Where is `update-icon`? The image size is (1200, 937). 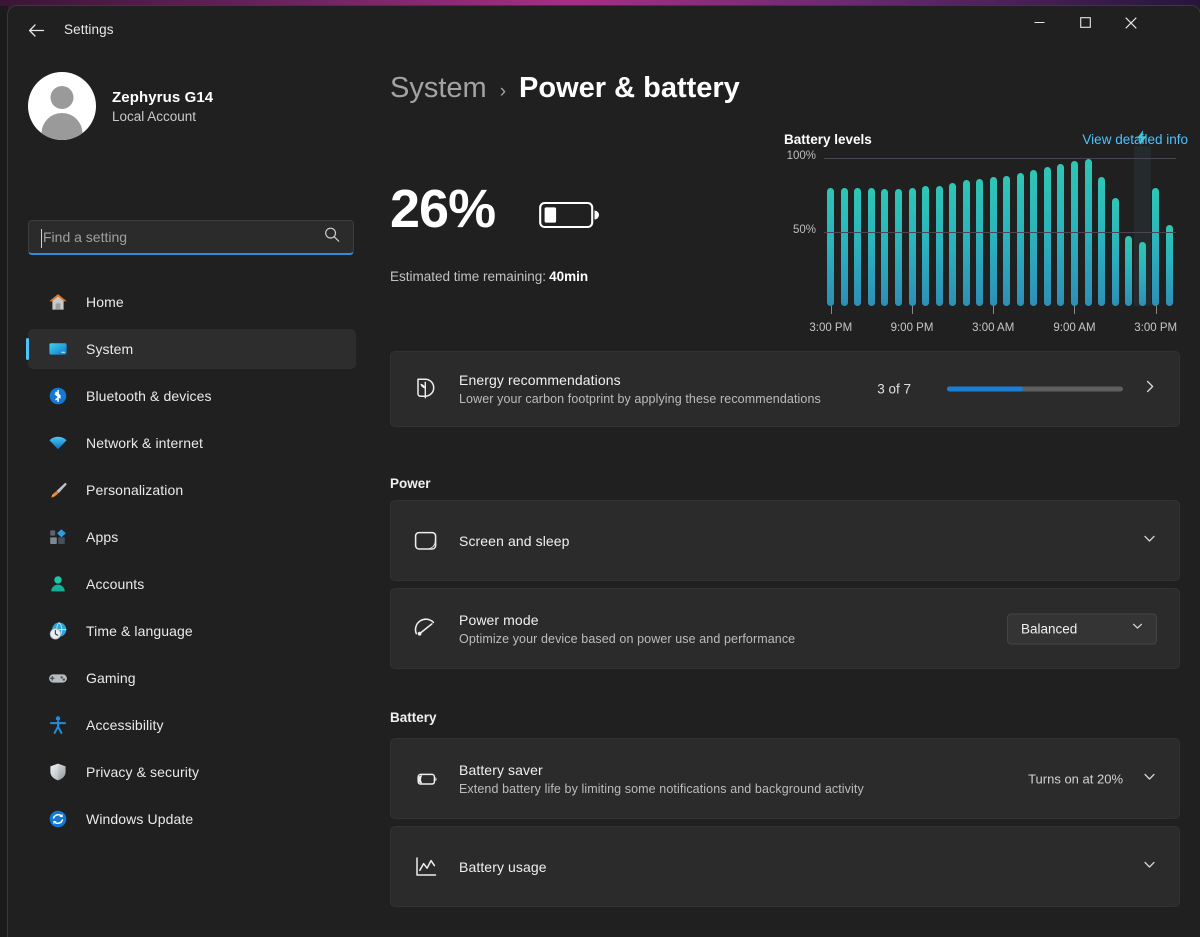 update-icon is located at coordinates (58, 819).